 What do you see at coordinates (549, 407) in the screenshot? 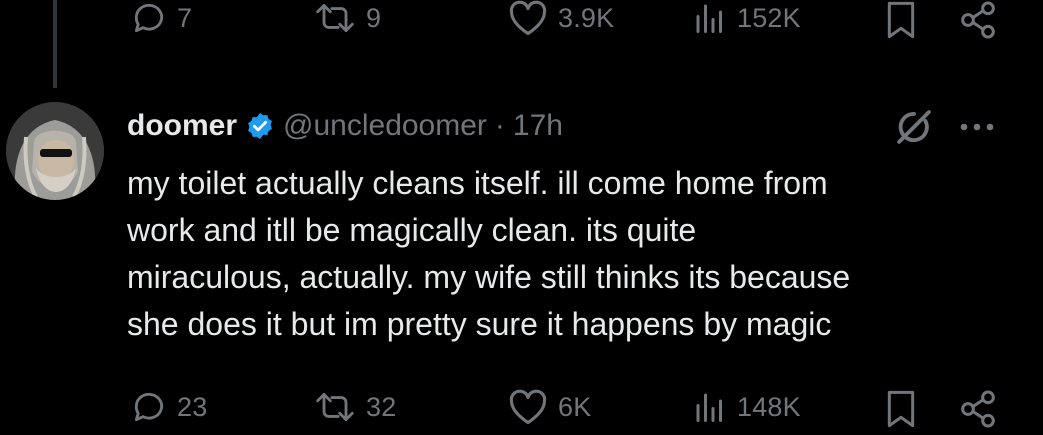
I see `like-button: 6K` at bounding box center [549, 407].